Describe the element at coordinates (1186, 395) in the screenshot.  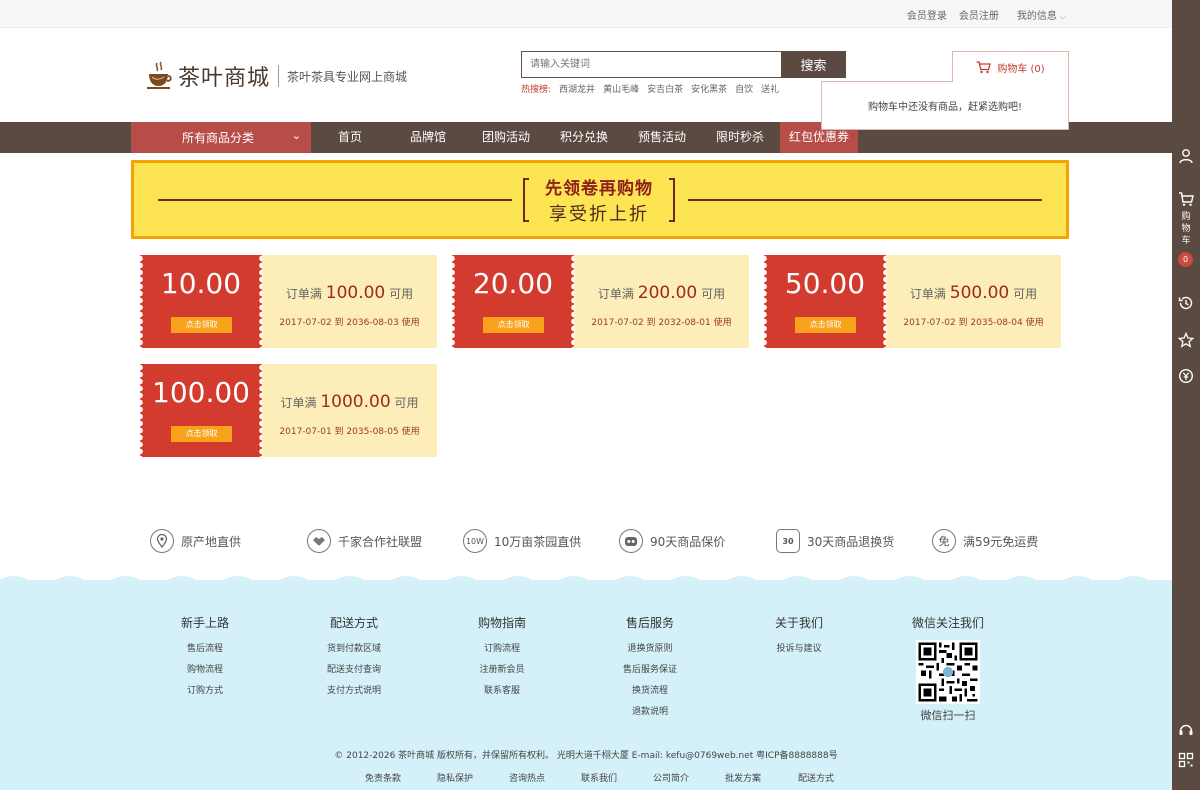
I see `right-sidebar: 购物车 0` at that location.